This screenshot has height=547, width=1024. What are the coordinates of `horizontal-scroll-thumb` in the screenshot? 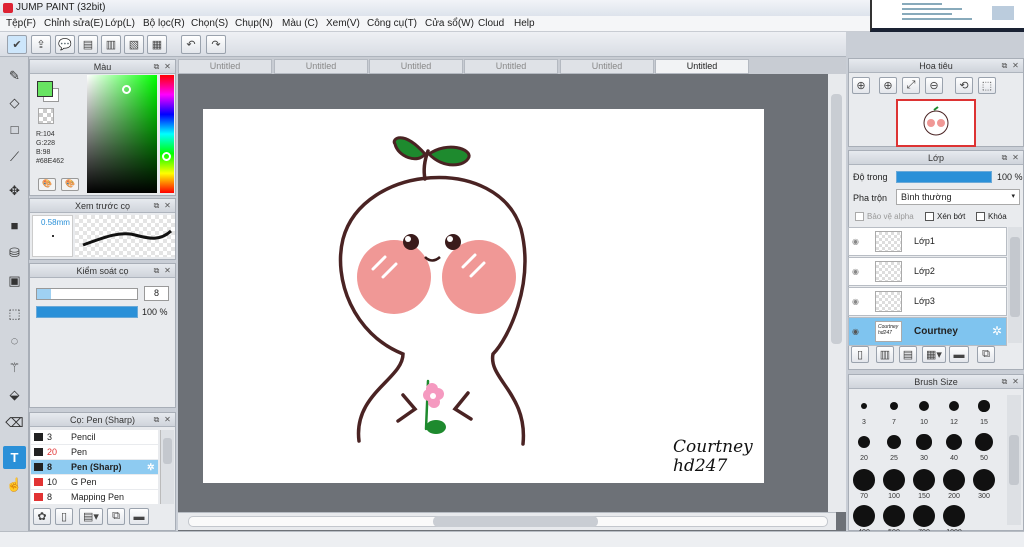 It's located at (515, 521).